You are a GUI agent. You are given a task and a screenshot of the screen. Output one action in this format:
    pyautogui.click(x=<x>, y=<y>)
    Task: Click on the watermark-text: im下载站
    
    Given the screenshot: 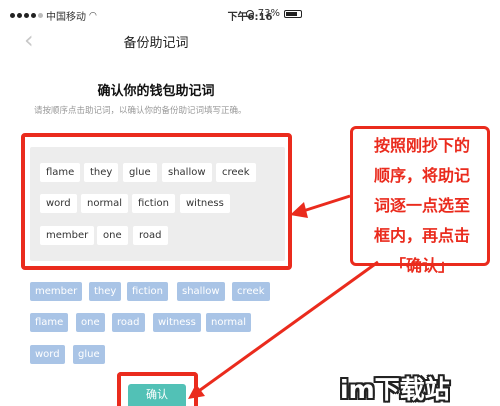 What is the action you would take?
    pyautogui.click(x=395, y=389)
    